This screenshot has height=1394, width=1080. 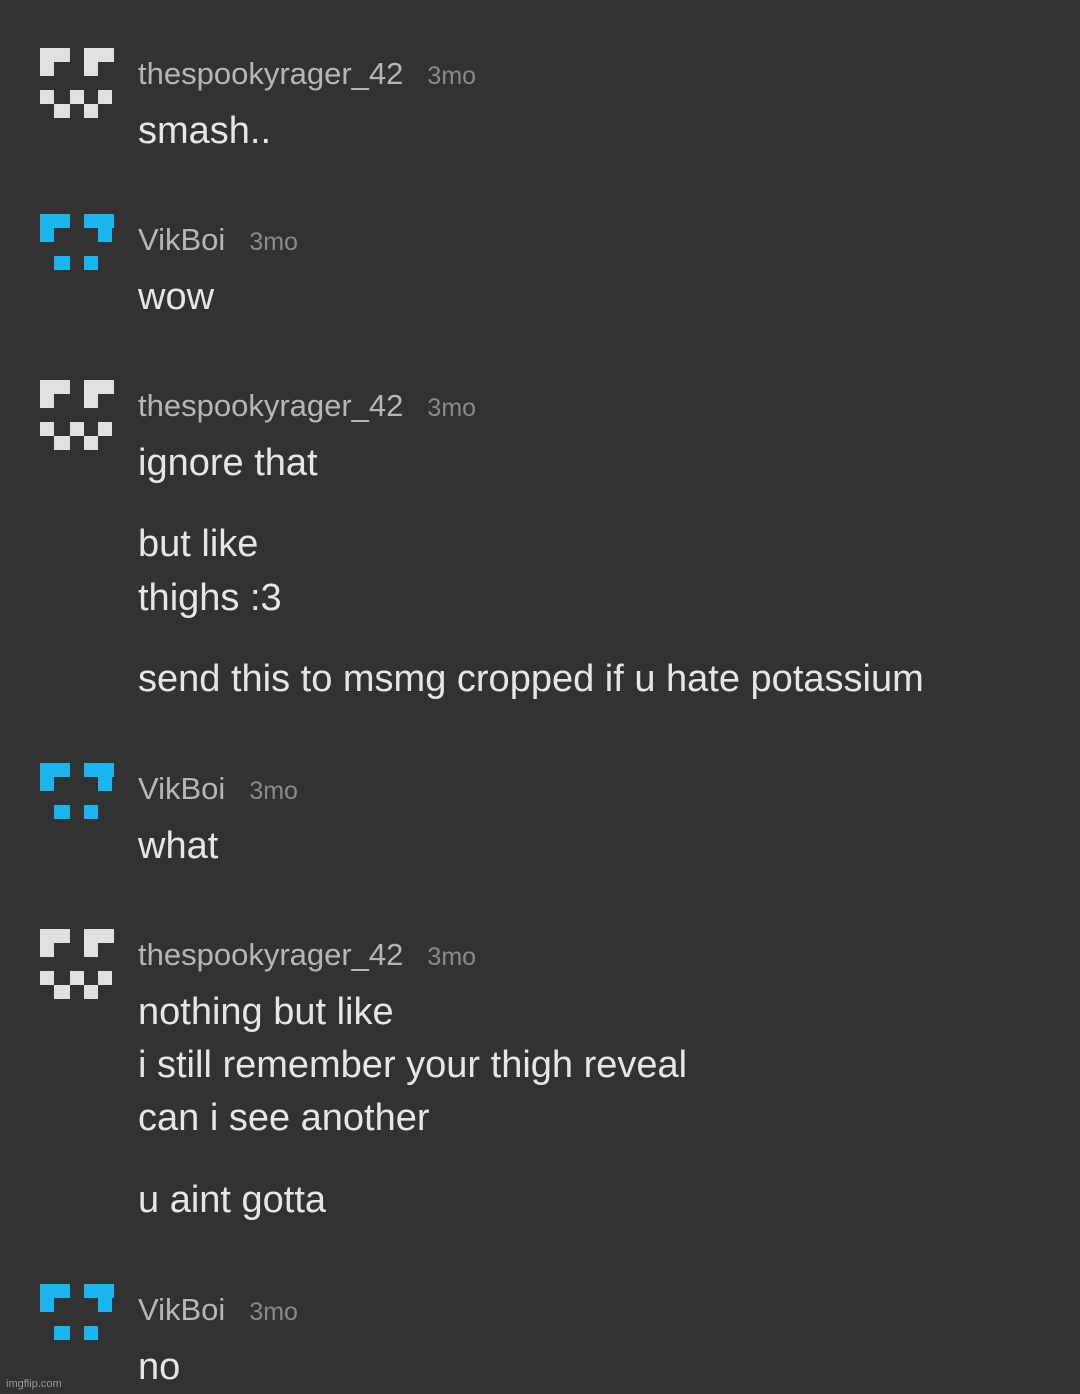 What do you see at coordinates (284, 1118) in the screenshot?
I see `message-text: can i see another` at bounding box center [284, 1118].